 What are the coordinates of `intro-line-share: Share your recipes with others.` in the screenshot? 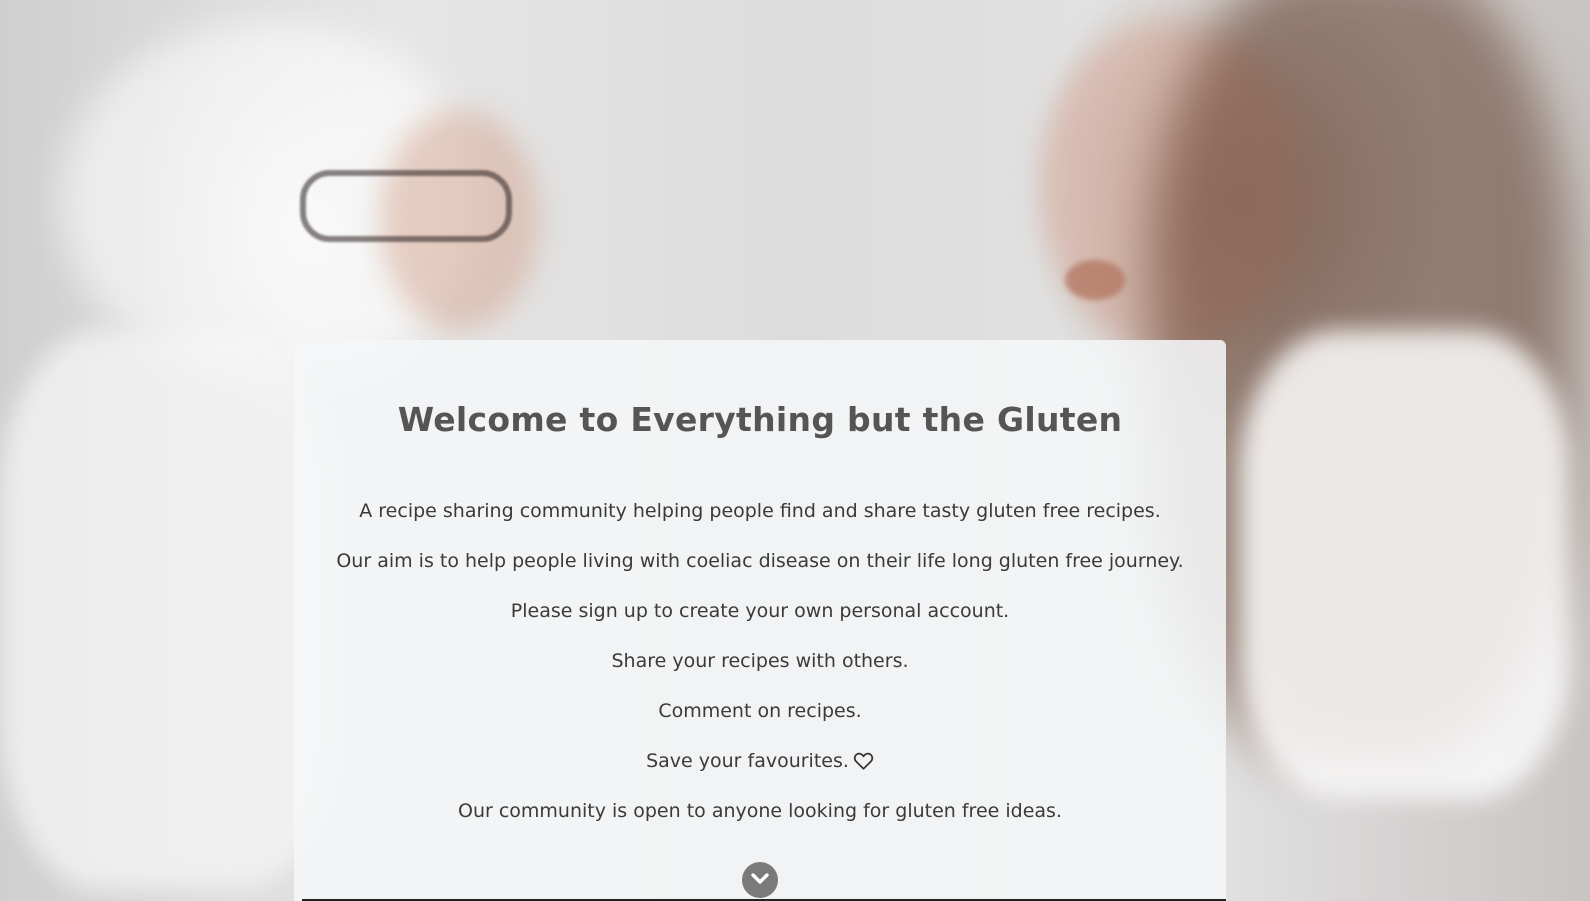 It's located at (760, 661).